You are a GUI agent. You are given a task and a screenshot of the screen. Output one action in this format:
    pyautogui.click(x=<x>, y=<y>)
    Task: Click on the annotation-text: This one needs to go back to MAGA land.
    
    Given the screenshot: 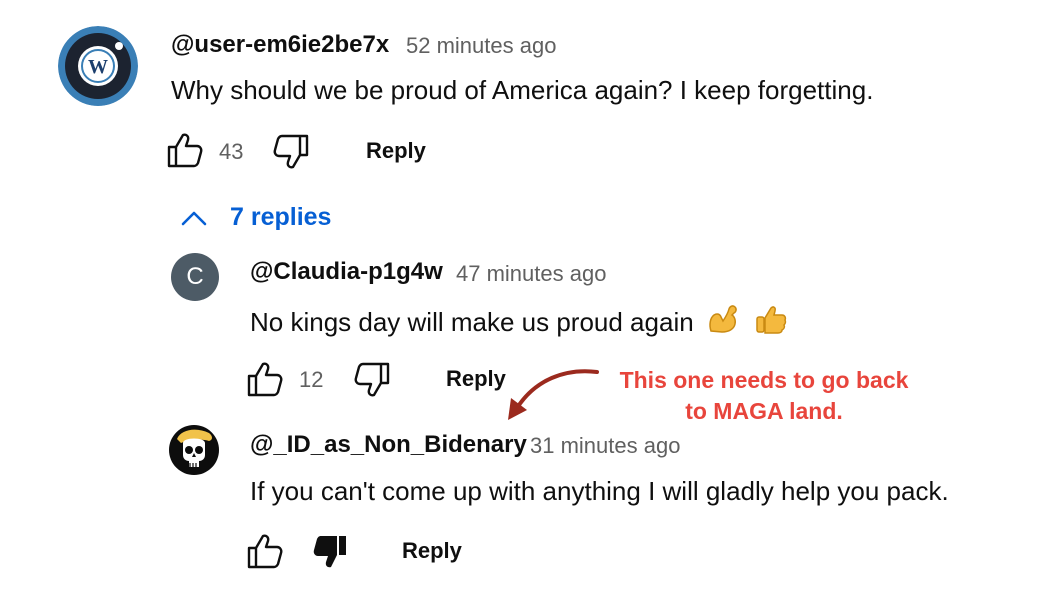 What is the action you would take?
    pyautogui.click(x=764, y=396)
    